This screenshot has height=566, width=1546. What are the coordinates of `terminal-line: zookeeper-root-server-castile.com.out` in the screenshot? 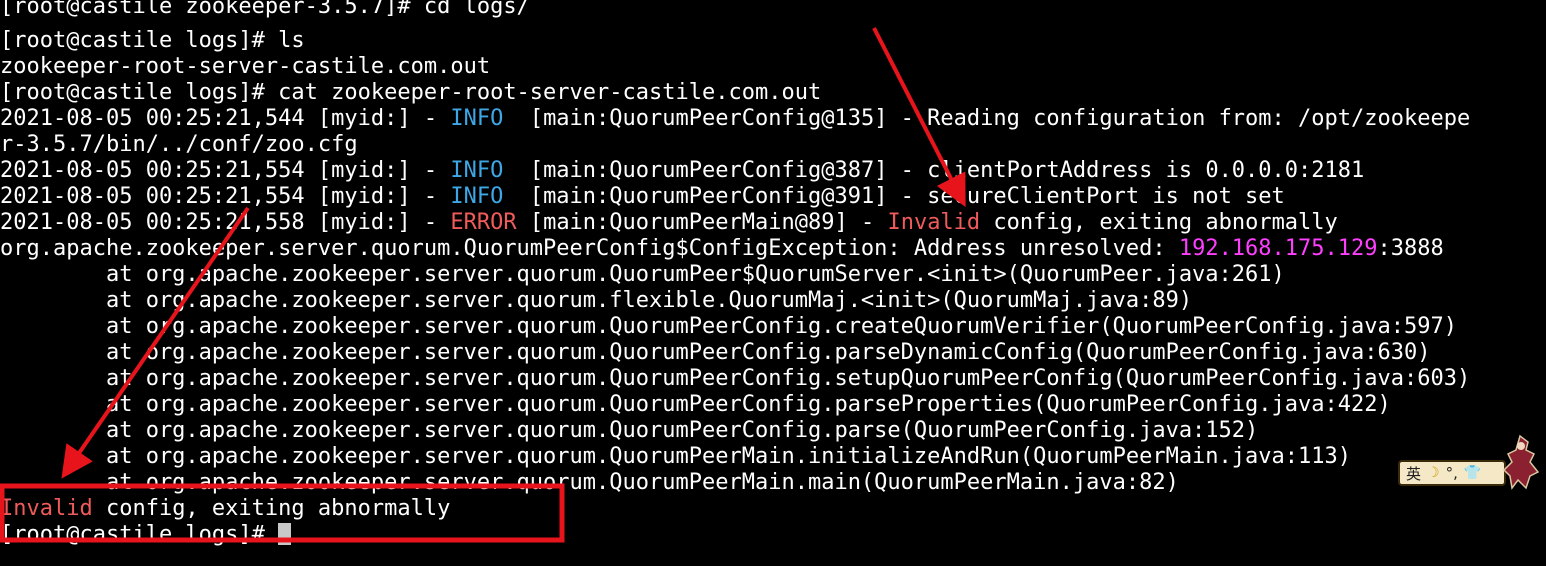 It's located at (245, 67).